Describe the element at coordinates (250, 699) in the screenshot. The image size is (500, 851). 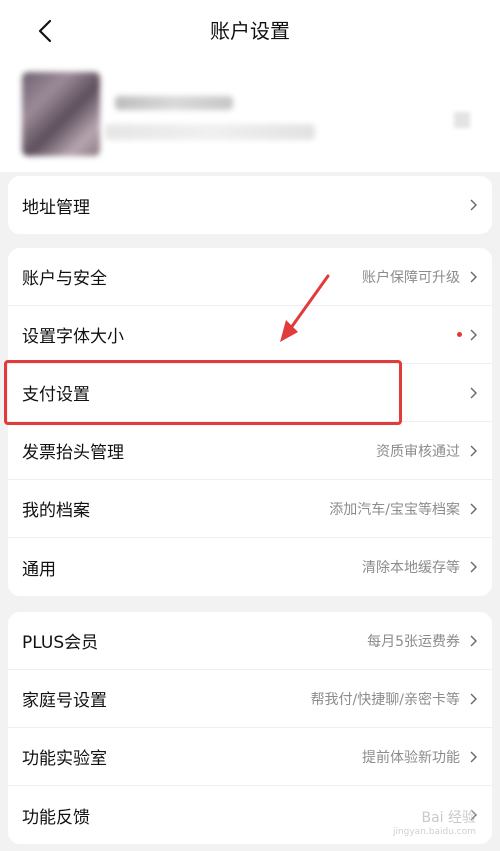
I see `row-family-account: 家庭号设置 帮我付/快捷聊/亲密卡等` at that location.